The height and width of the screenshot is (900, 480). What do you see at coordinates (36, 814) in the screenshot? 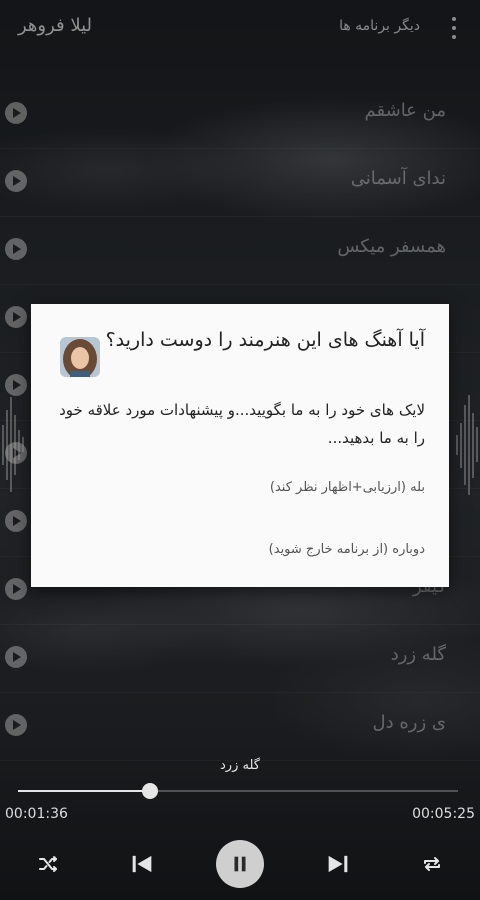
I see `elapsed-time: 00:01:36` at bounding box center [36, 814].